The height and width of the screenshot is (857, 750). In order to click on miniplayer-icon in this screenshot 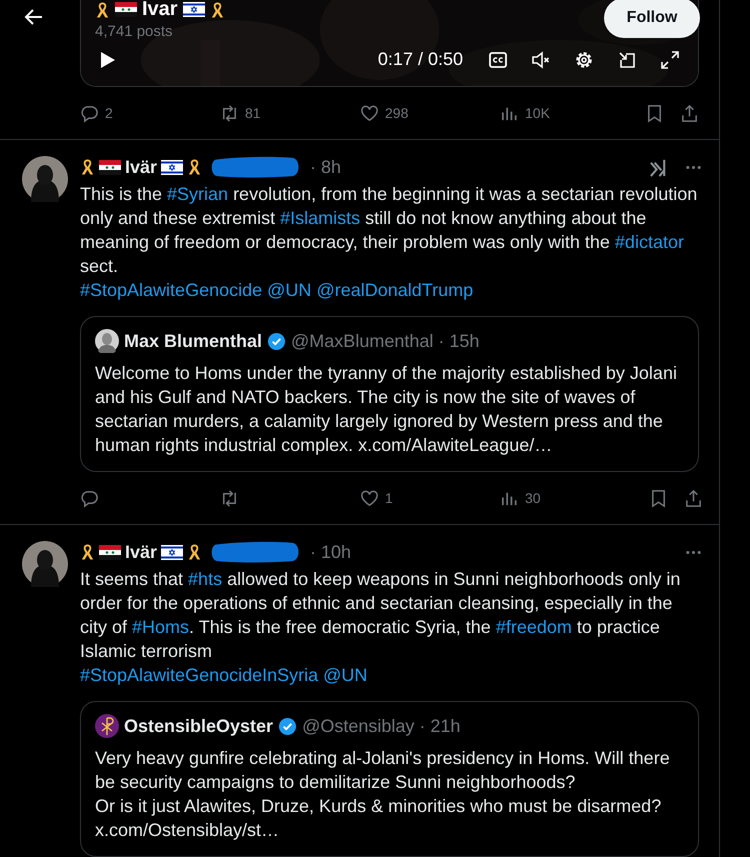, I will do `click(627, 60)`.